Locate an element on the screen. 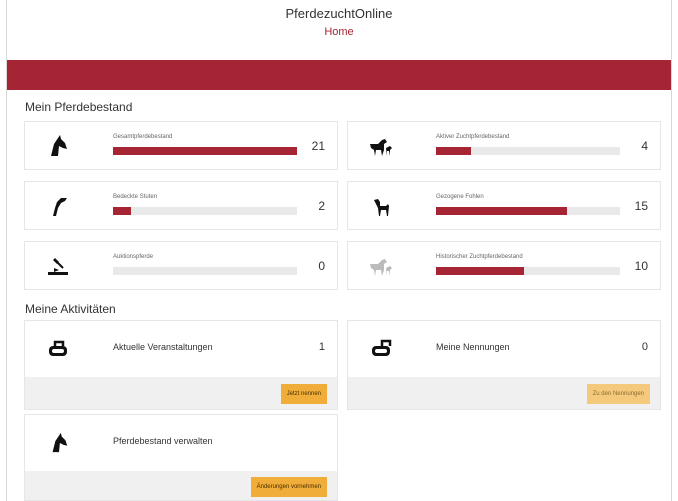 This screenshot has width=678, height=501. stat-card-covered-mares: Bedeckte Stuten 2 is located at coordinates (181, 205).